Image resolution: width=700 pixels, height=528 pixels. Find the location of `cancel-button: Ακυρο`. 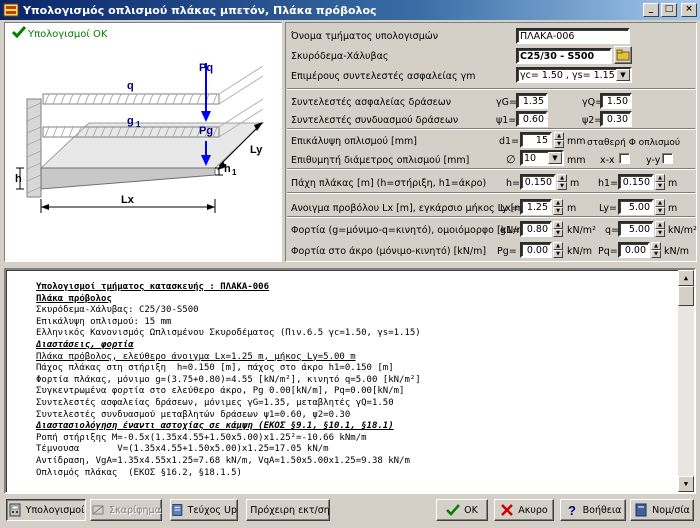

cancel-button: Ακυρο is located at coordinates (524, 510).